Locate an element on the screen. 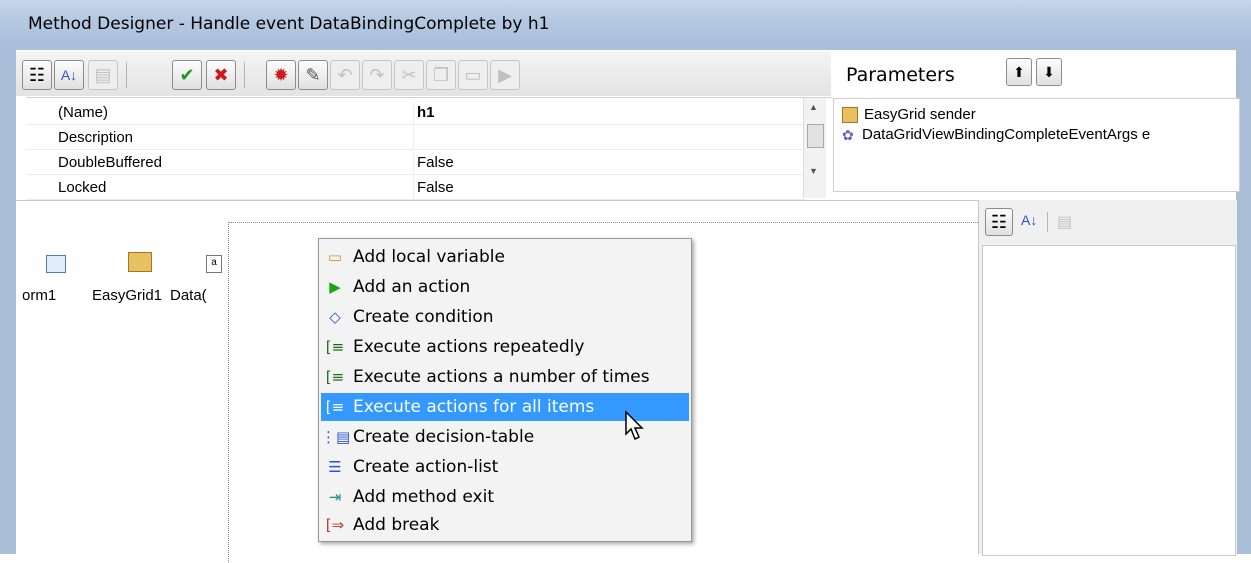  condition-diamond-icon: ◇ is located at coordinates (335, 317).